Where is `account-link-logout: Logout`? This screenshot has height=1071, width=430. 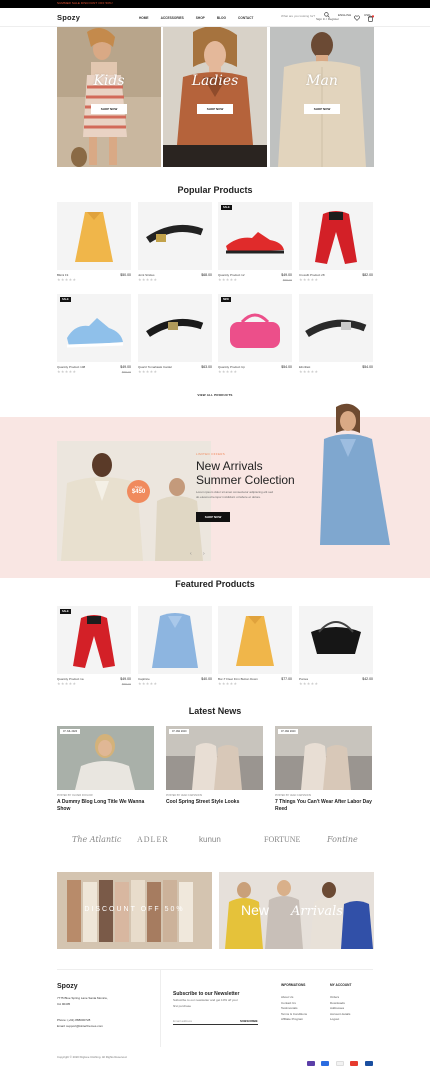 account-link-logout: Logout is located at coordinates (340, 1020).